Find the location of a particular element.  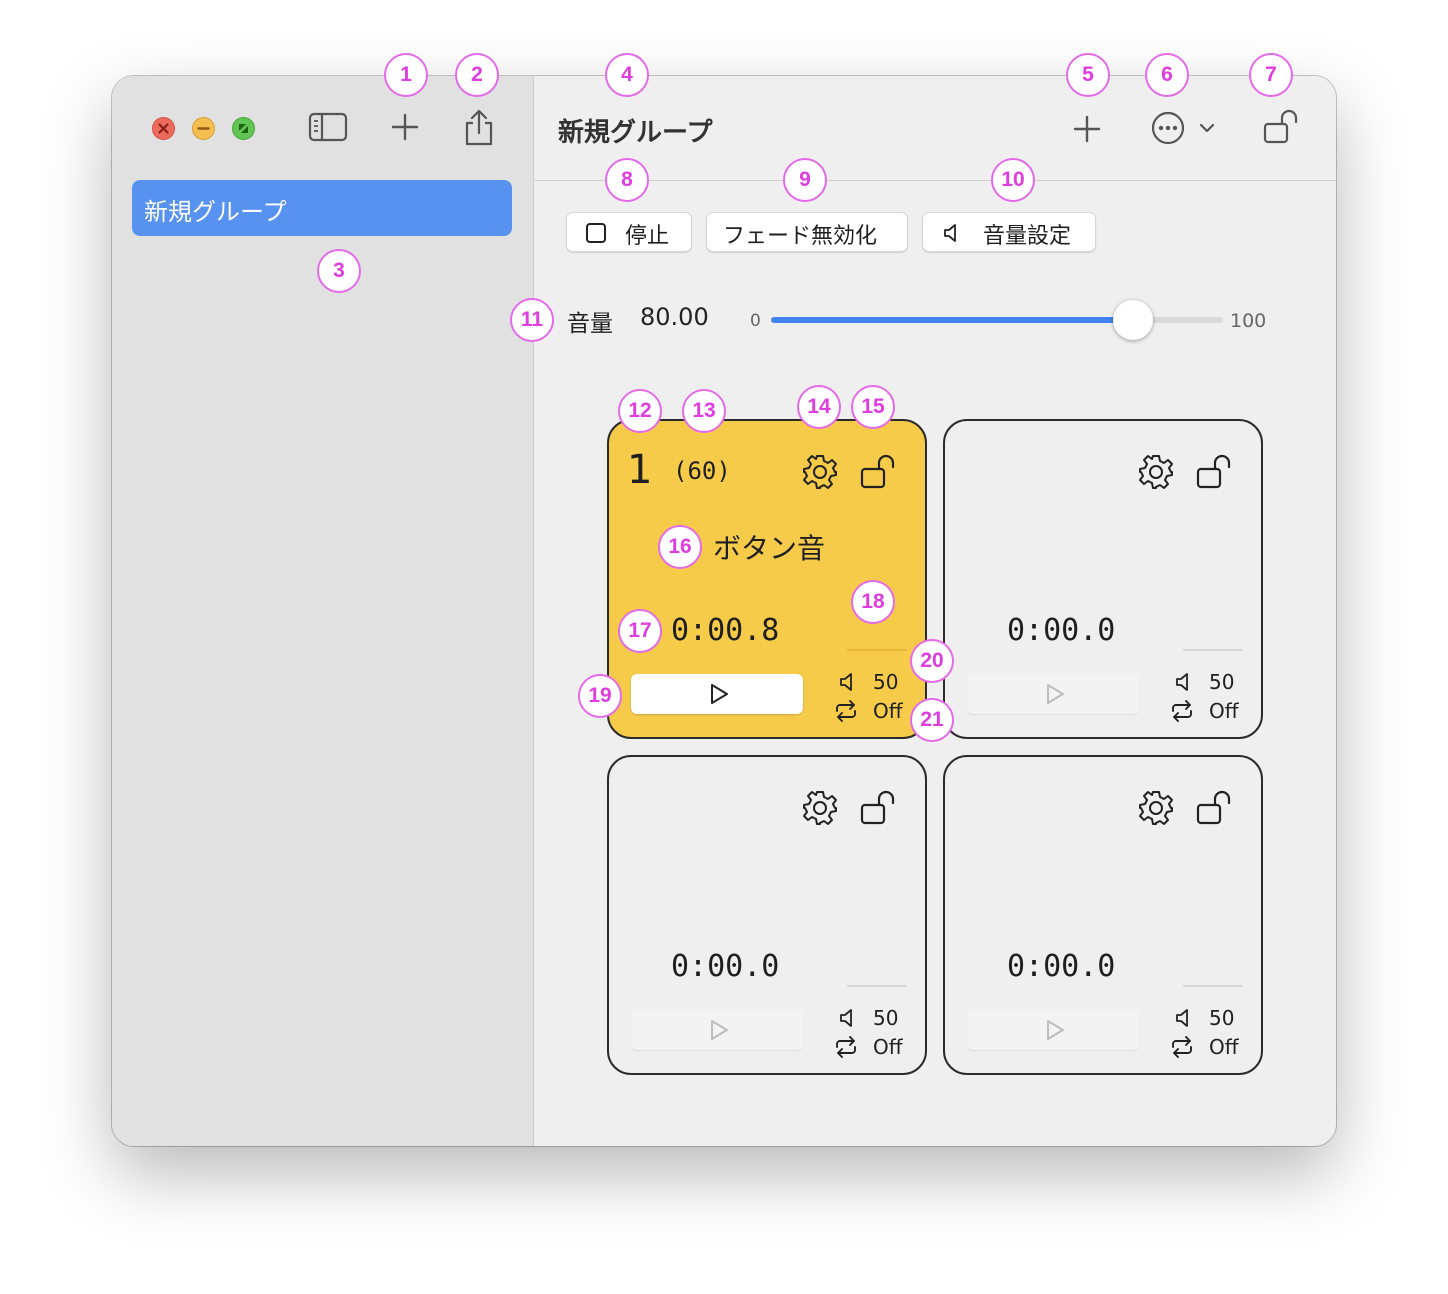

fade-disable-label: フェード無効化 is located at coordinates (800, 236).